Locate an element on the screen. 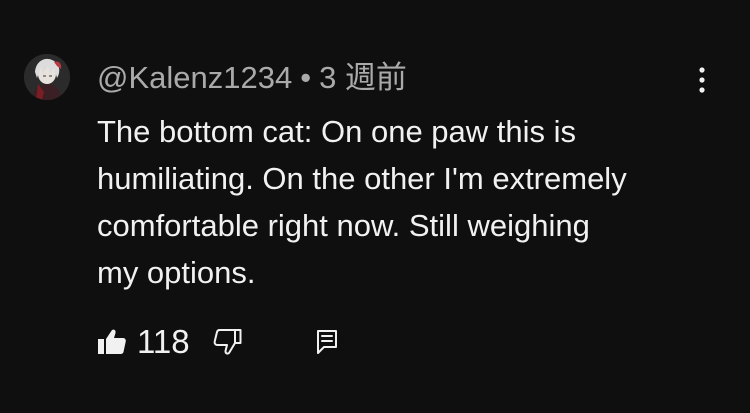  comment-header: @Kalenz1234 • 3 週前 is located at coordinates (252, 78).